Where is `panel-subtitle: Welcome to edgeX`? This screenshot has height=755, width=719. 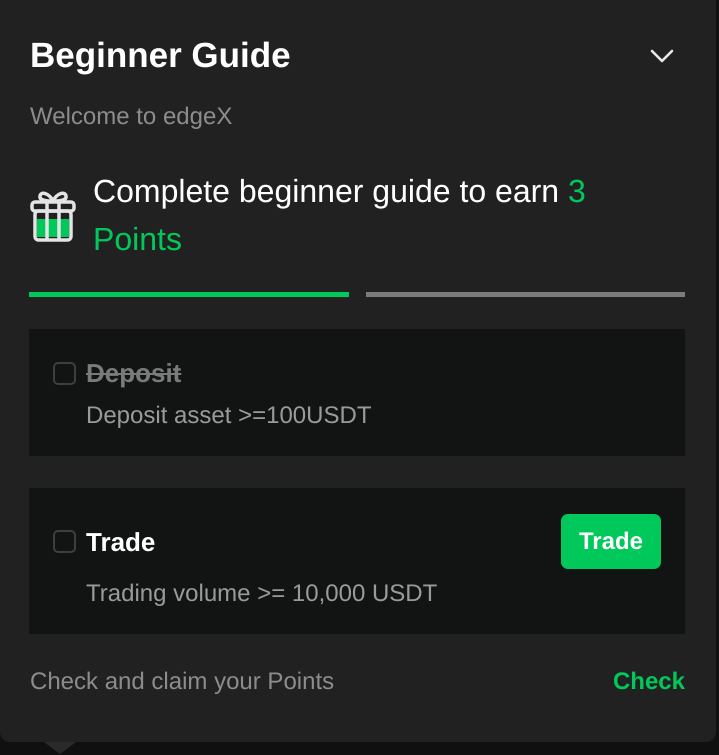 panel-subtitle: Welcome to edgeX is located at coordinates (132, 117).